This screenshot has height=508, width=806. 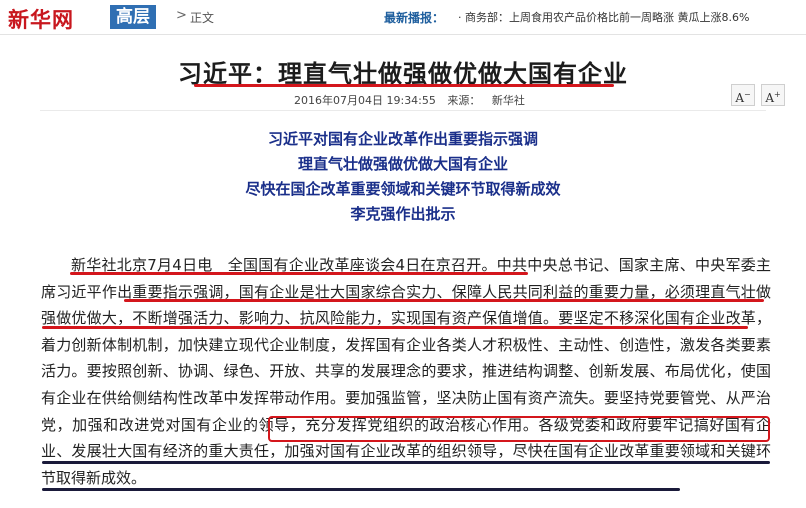 I want to click on channel-tag: 高层, so click(x=133, y=17).